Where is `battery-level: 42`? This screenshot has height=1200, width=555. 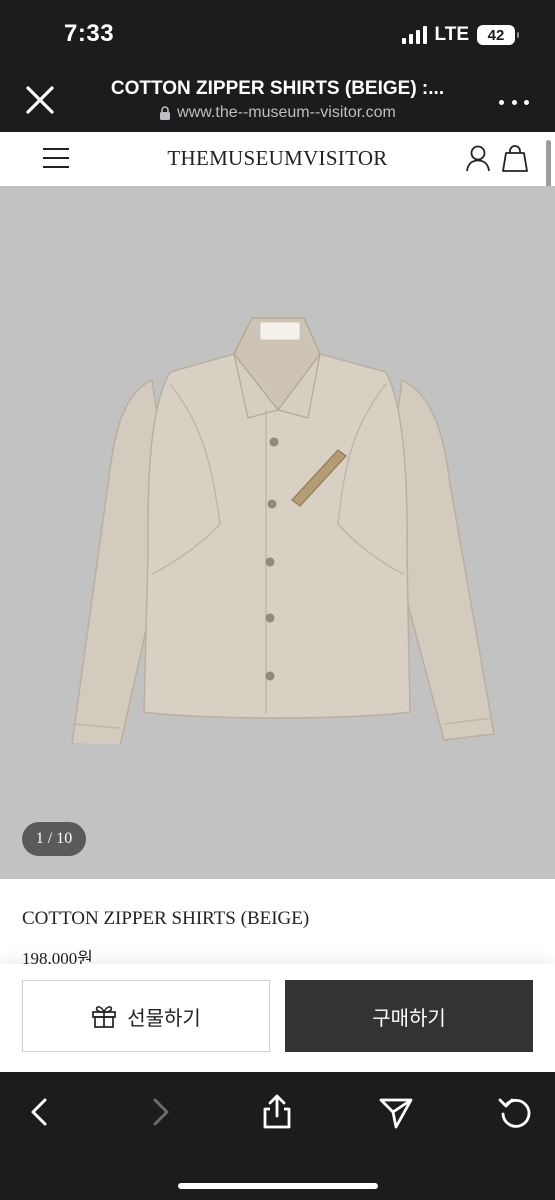 battery-level: 42 is located at coordinates (496, 35).